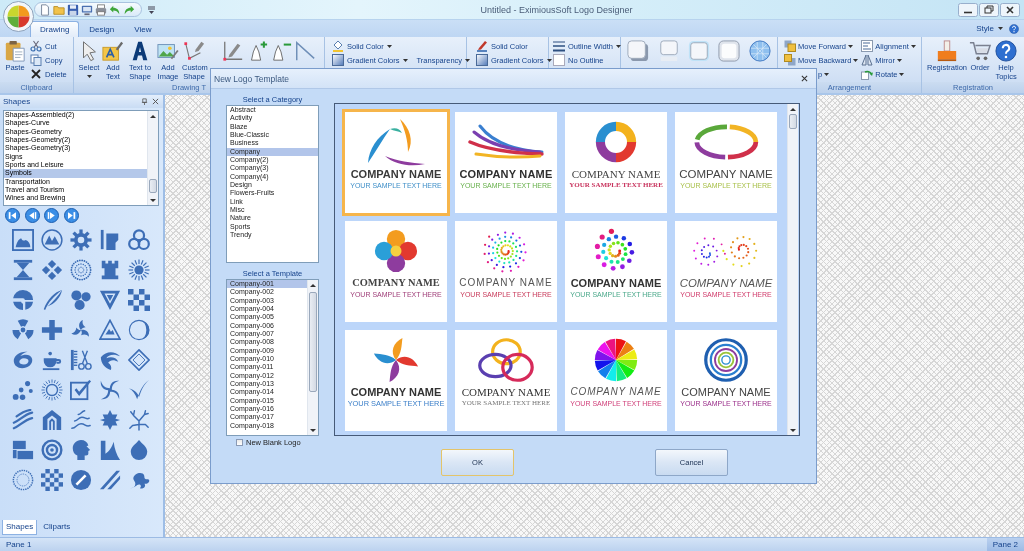 Image resolution: width=1024 pixels, height=551 pixels. What do you see at coordinates (51, 215) in the screenshot?
I see `step-forward-icon` at bounding box center [51, 215].